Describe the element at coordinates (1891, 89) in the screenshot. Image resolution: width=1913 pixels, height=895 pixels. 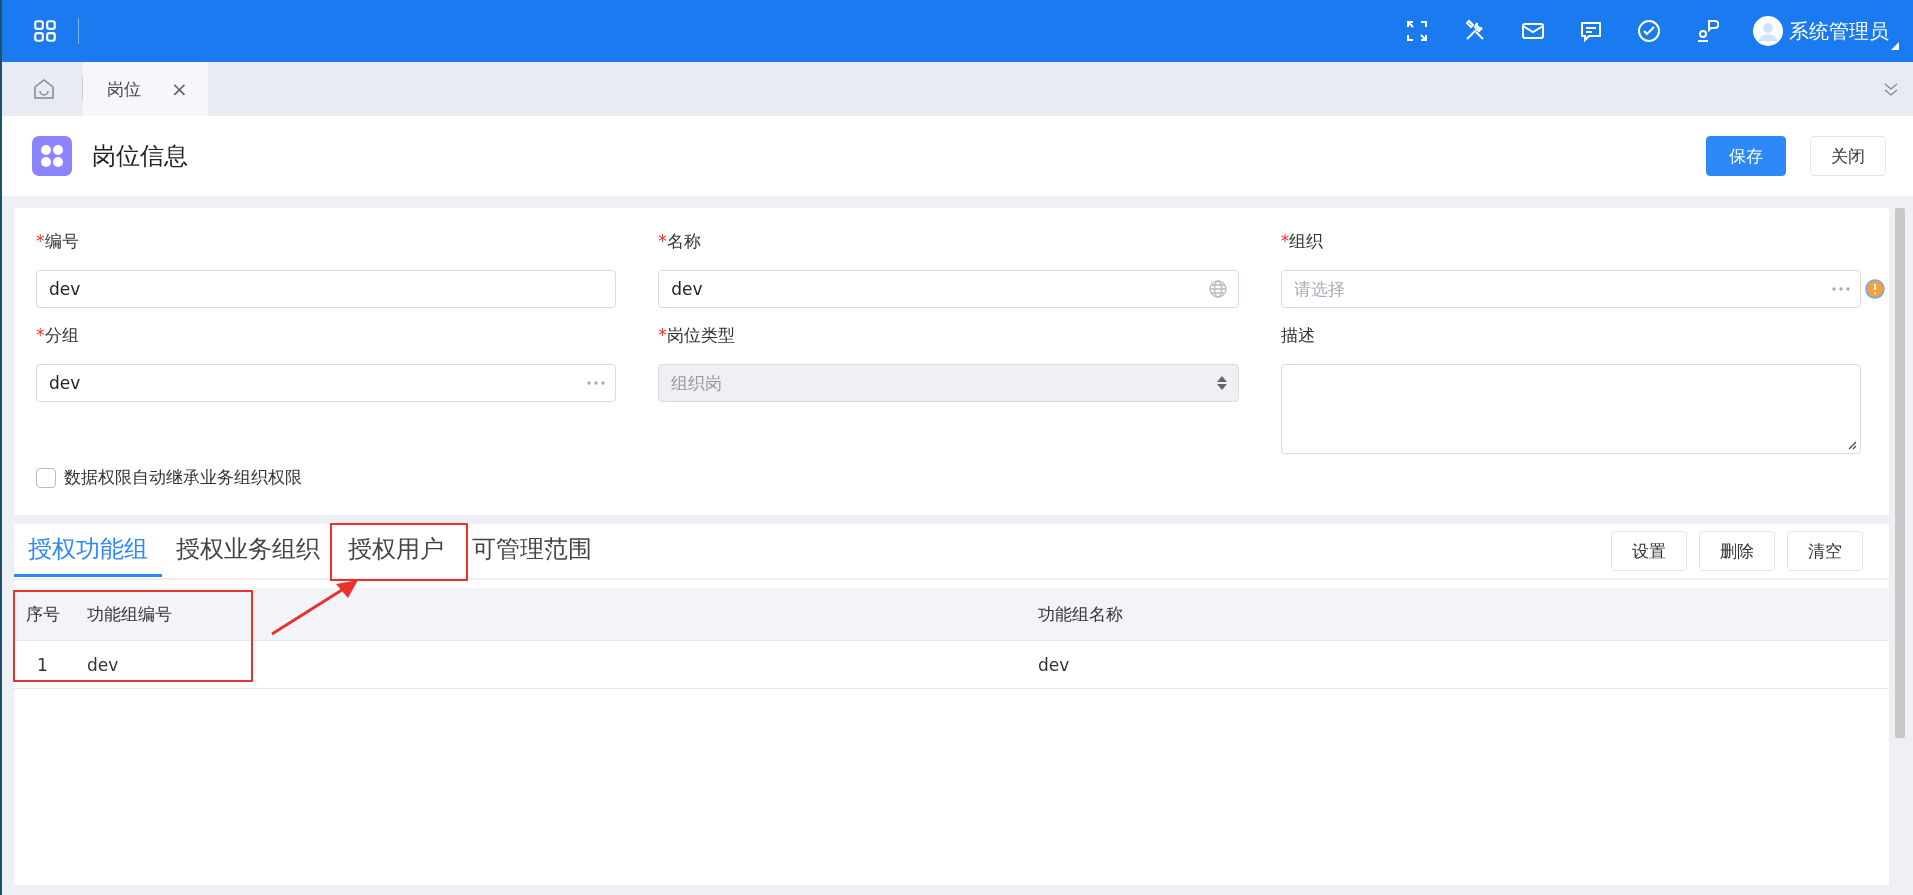
I see `double-chevron-icon` at that location.